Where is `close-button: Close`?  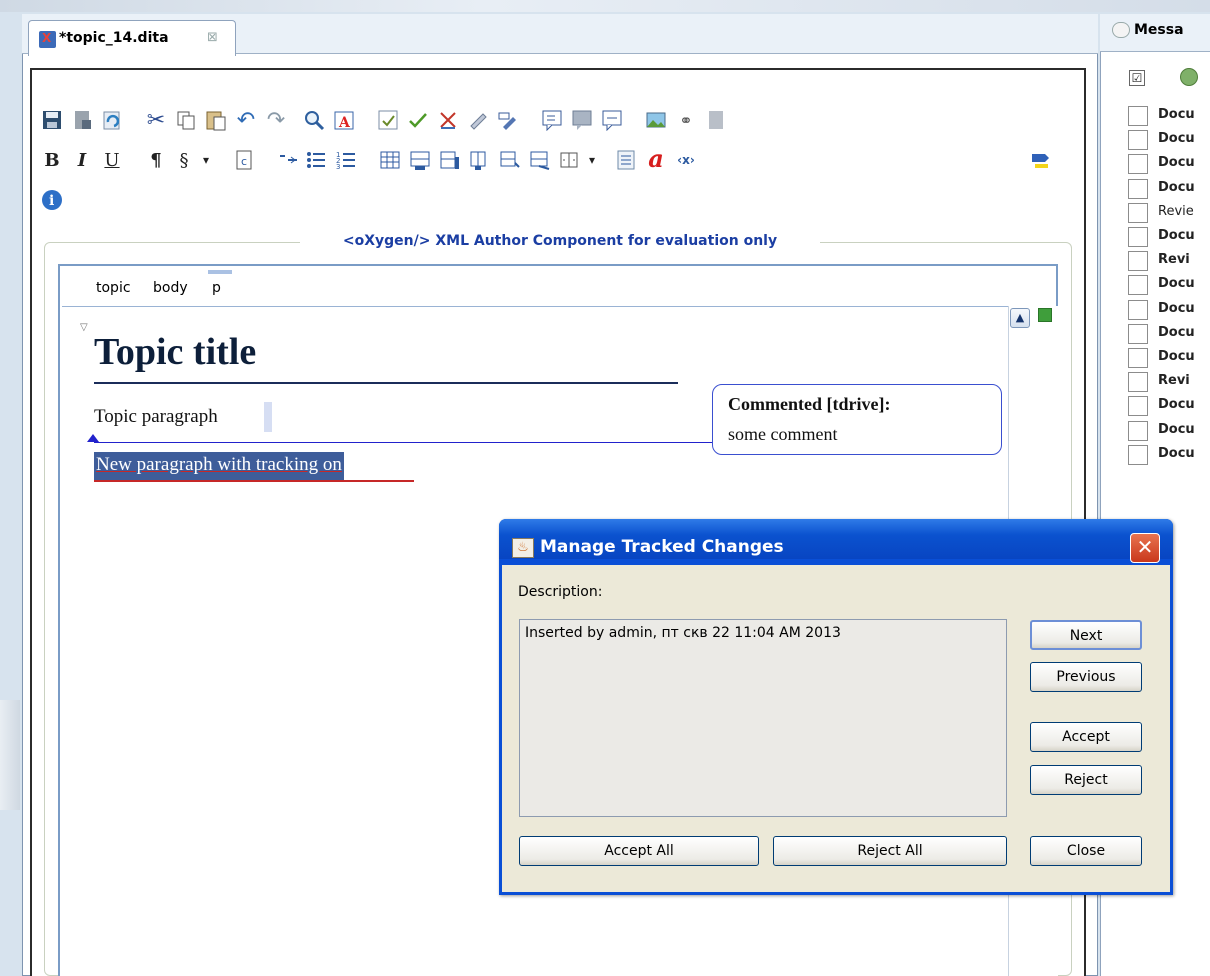 close-button: Close is located at coordinates (1086, 851).